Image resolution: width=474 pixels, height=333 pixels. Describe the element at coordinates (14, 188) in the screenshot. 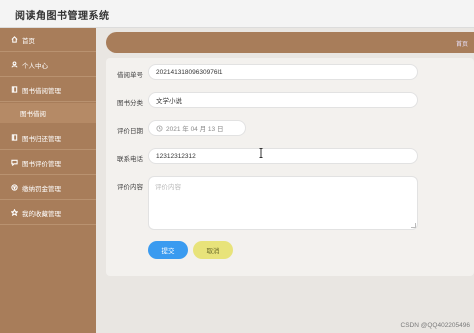

I see `money-icon` at that location.